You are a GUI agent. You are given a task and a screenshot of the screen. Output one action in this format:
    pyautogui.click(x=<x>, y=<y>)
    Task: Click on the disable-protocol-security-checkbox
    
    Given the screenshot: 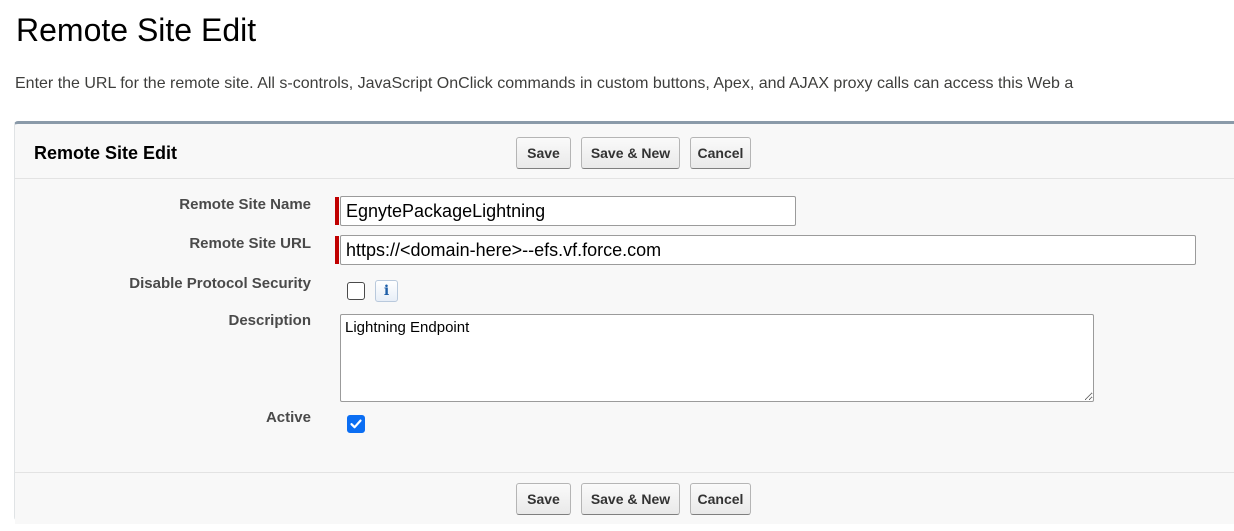 What is the action you would take?
    pyautogui.click(x=356, y=291)
    